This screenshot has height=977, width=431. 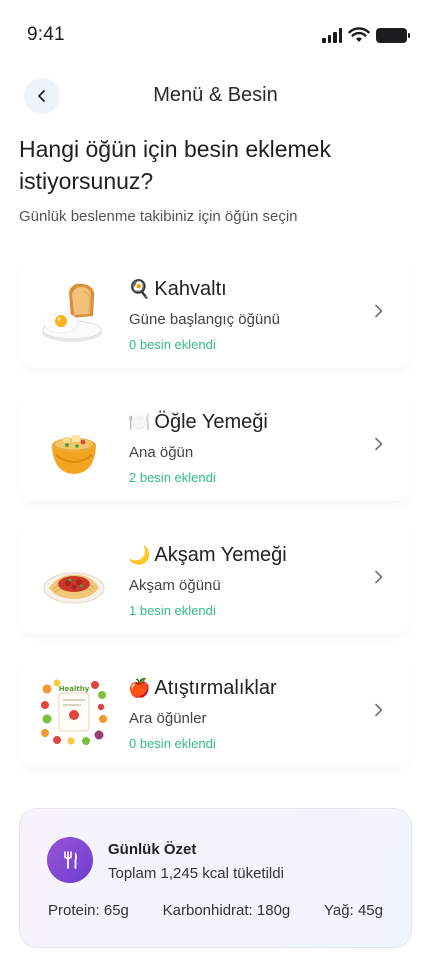 What do you see at coordinates (204, 319) in the screenshot?
I see `meal-description: Güne başlangıç öğünü` at bounding box center [204, 319].